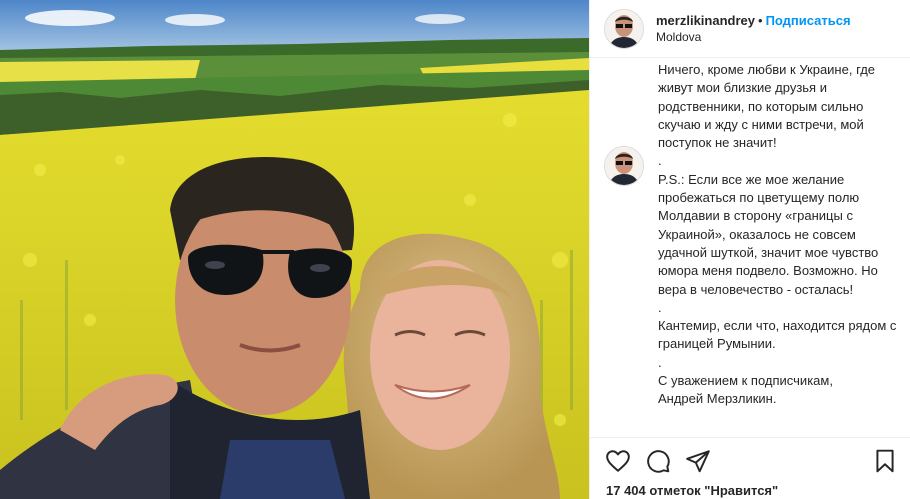 The image size is (910, 499). Describe the element at coordinates (705, 20) in the screenshot. I see `username-link: merzlikinandrey` at that location.